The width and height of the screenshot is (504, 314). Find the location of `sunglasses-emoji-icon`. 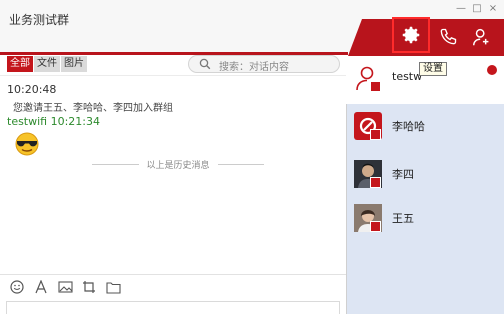

sunglasses-emoji-icon is located at coordinates (27, 144).